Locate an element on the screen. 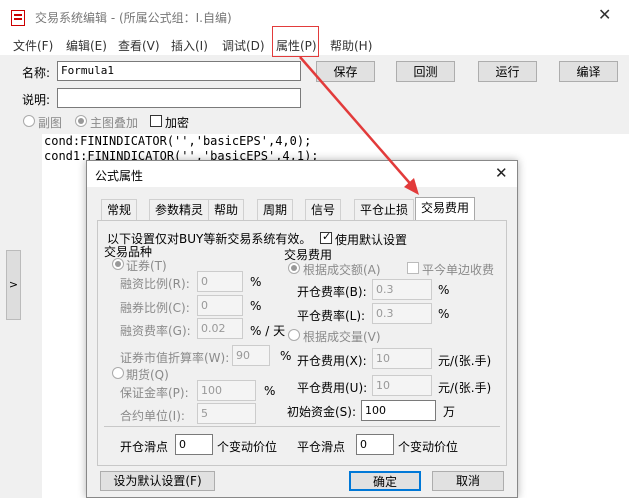 This screenshot has width=629, height=498. init-cap-input: 100 is located at coordinates (398, 410).